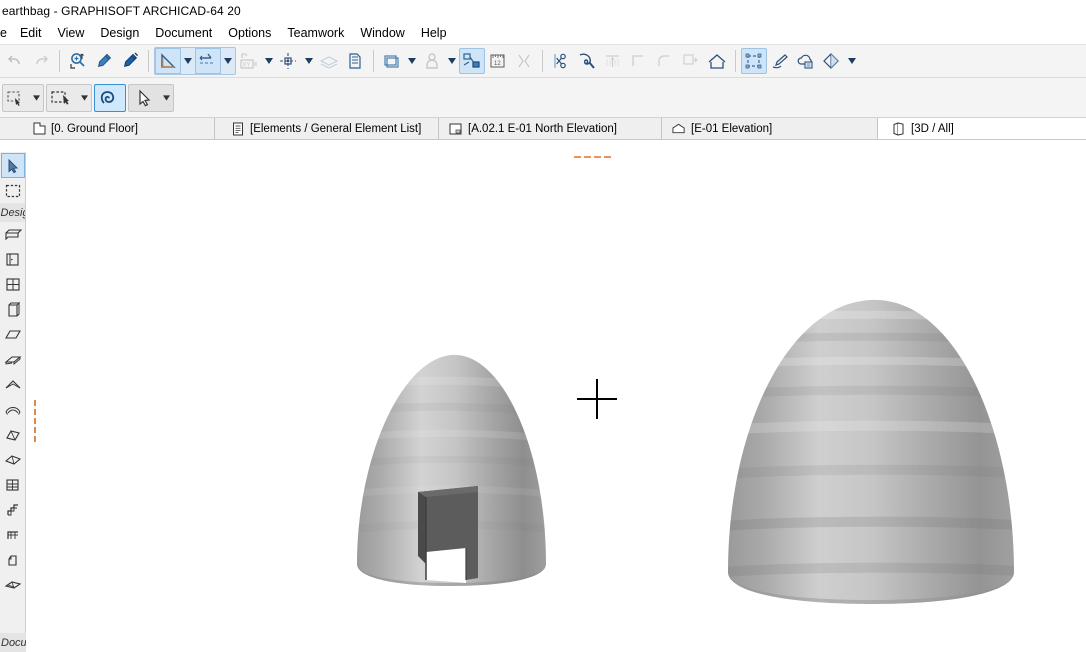 The image size is (1086, 652). Describe the element at coordinates (382, 33) in the screenshot. I see `menu-window: Window` at that location.